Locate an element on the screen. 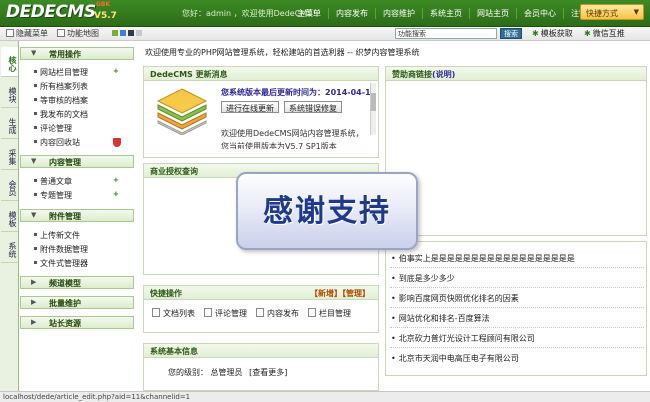 The image size is (650, 402). quick-link-doc-list: 文档列表 is located at coordinates (173, 313).